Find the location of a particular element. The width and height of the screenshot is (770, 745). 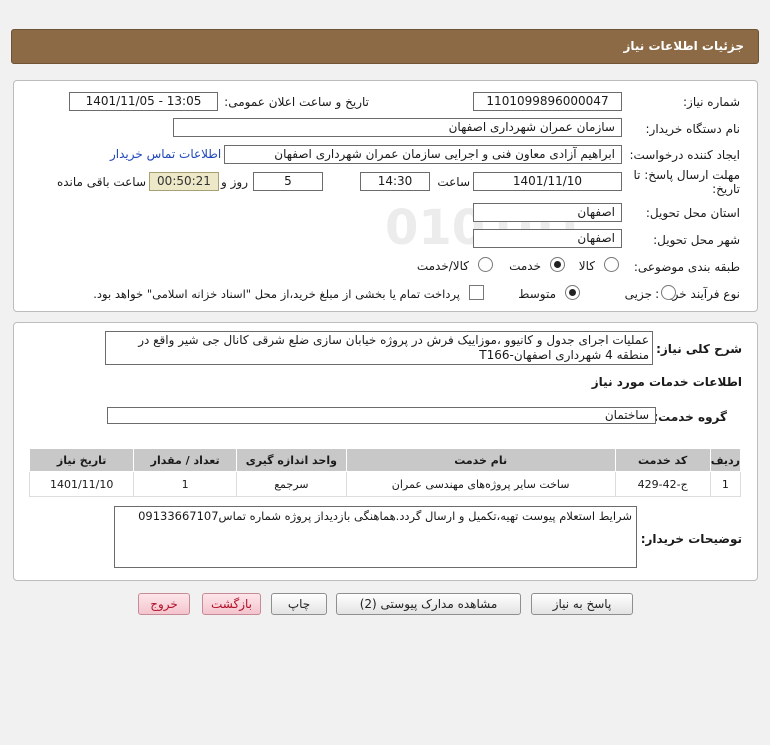

deadline-time-label: ساعت is located at coordinates (453, 182).